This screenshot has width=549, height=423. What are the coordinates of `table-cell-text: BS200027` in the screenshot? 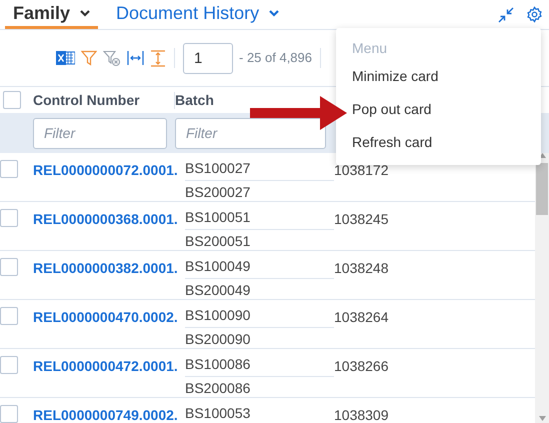 It's located at (218, 192).